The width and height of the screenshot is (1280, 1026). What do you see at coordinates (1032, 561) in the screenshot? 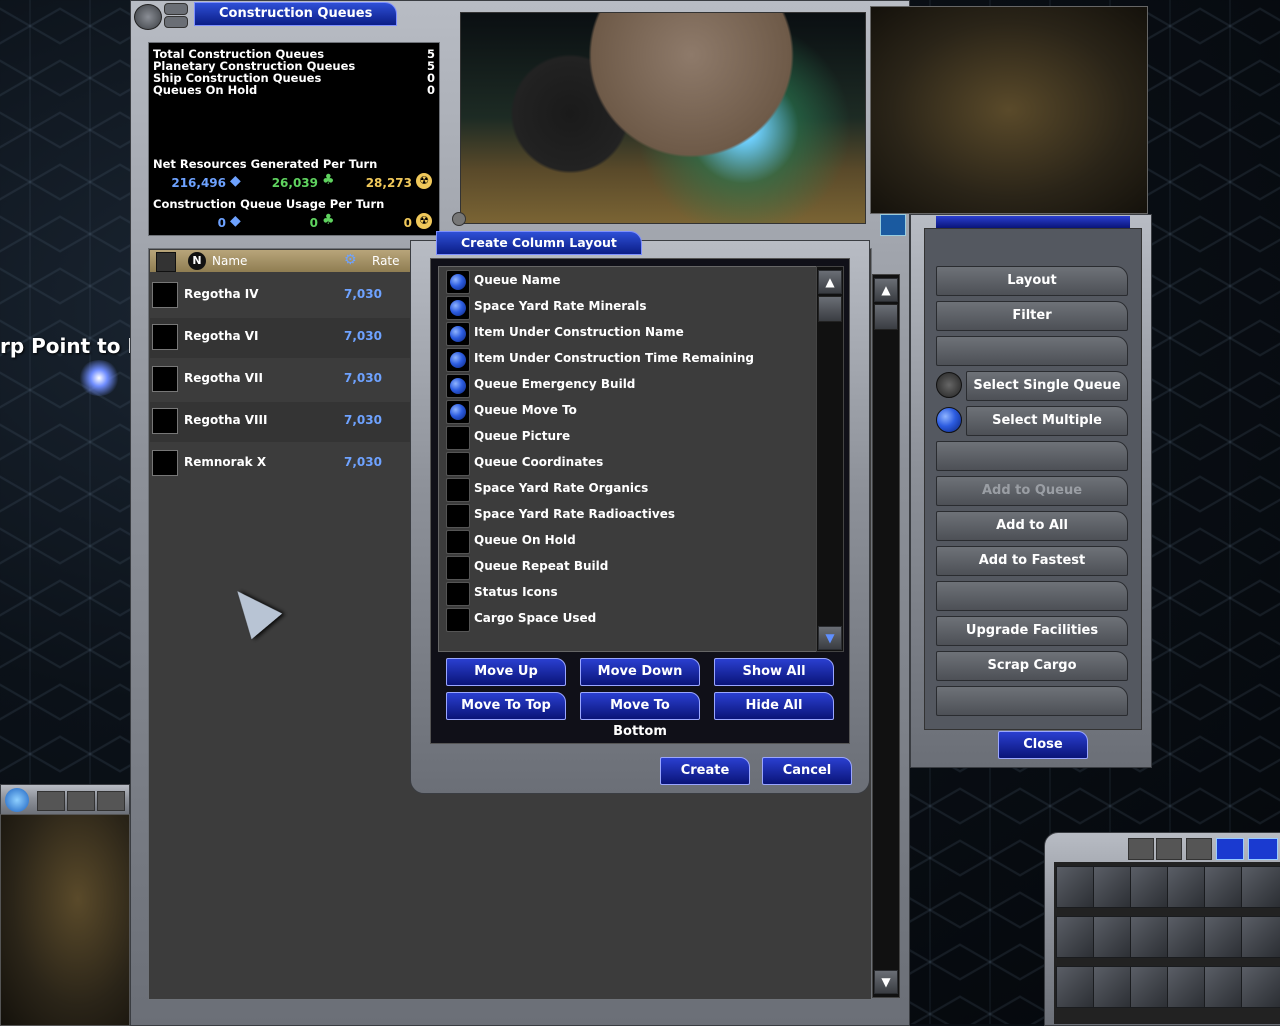
I see `add-to-fastest-button: Add to Fastest` at bounding box center [1032, 561].